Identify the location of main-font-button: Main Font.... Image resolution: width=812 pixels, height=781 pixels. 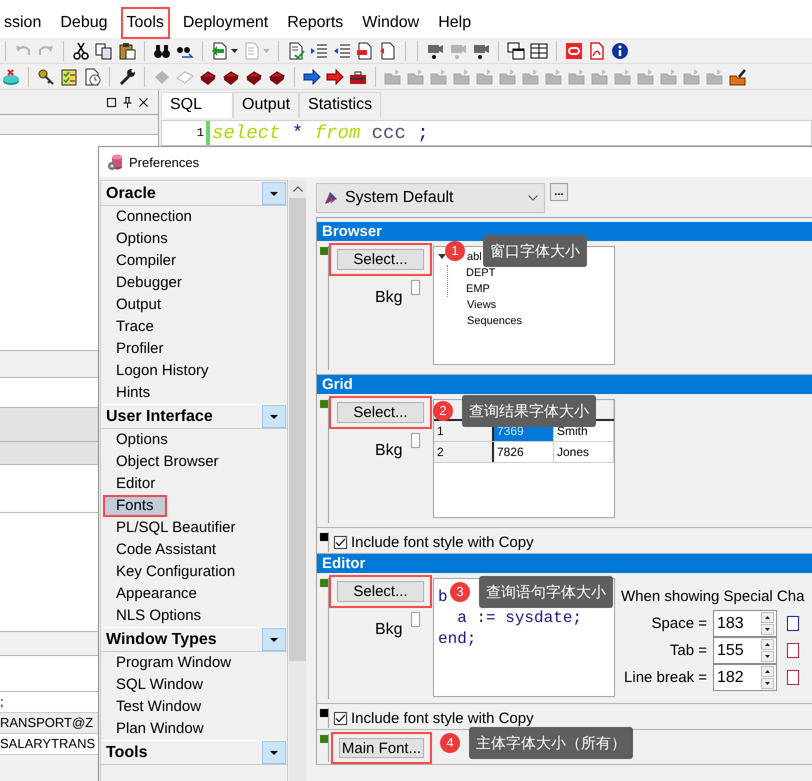
(381, 748).